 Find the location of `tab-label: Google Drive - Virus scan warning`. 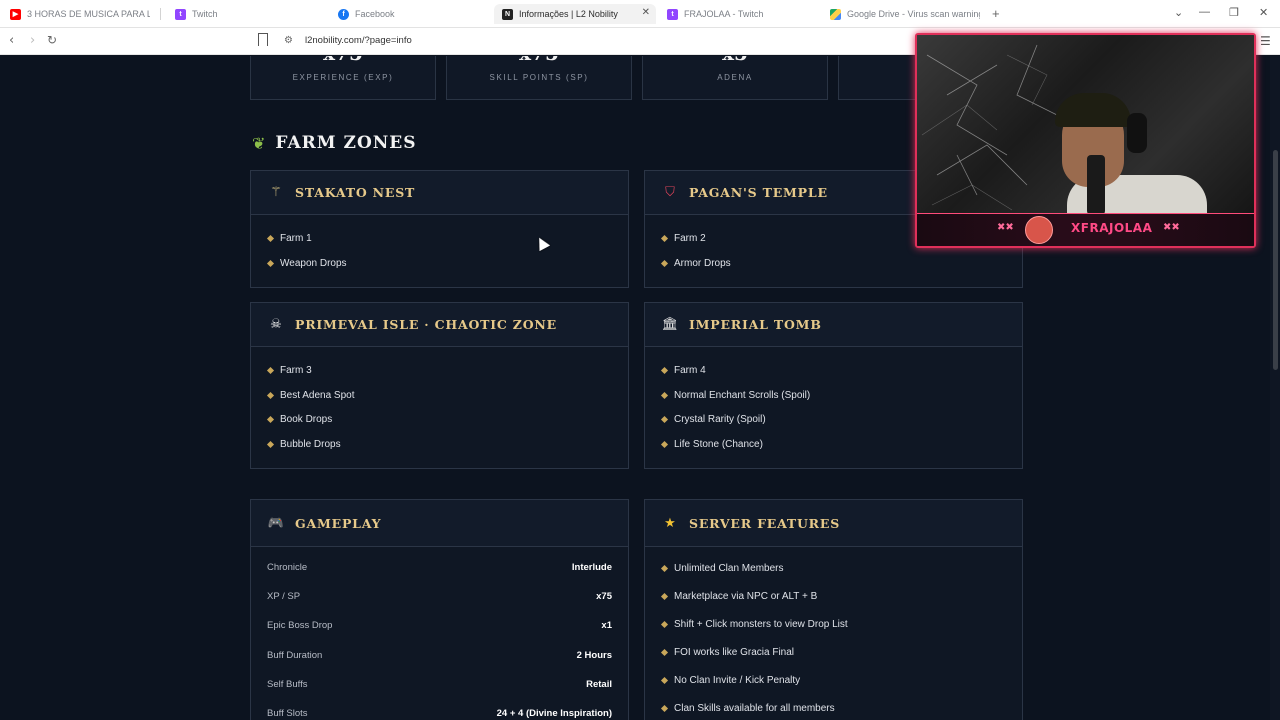

tab-label: Google Drive - Virus scan warning is located at coordinates (913, 14).